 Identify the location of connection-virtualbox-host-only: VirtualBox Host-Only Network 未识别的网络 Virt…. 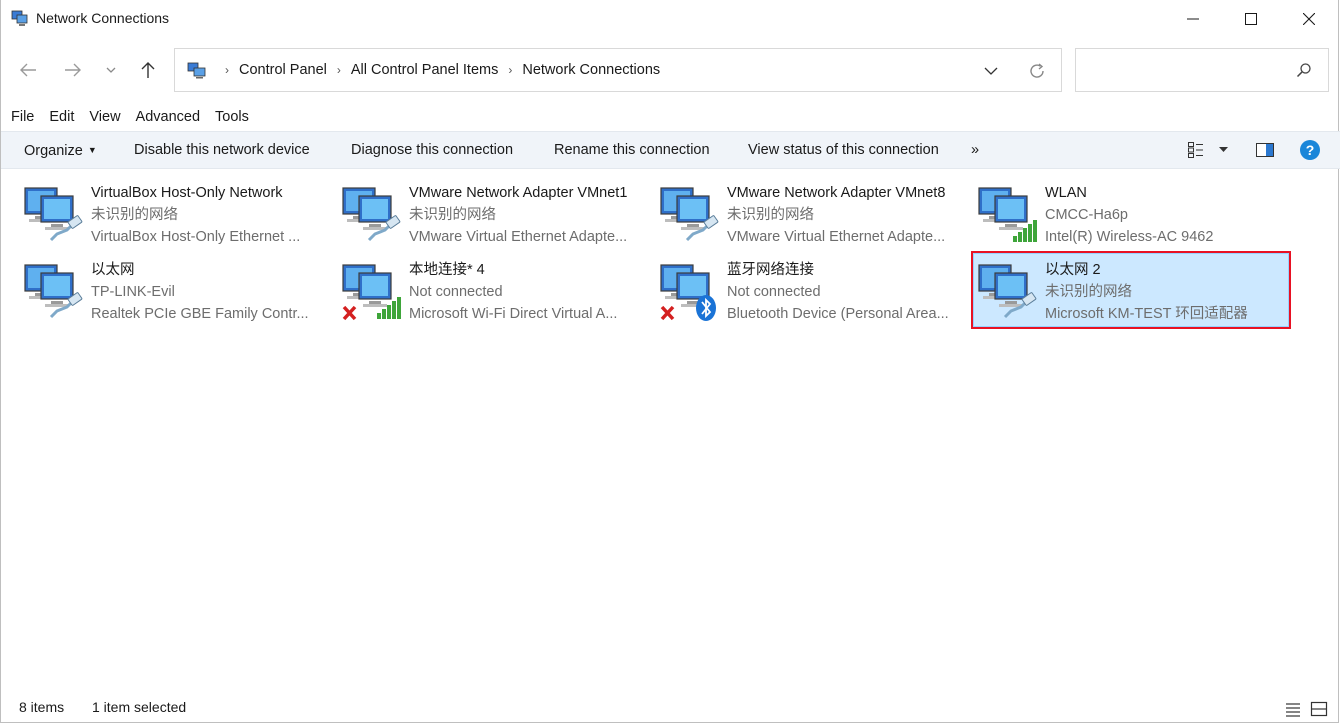
(176, 212).